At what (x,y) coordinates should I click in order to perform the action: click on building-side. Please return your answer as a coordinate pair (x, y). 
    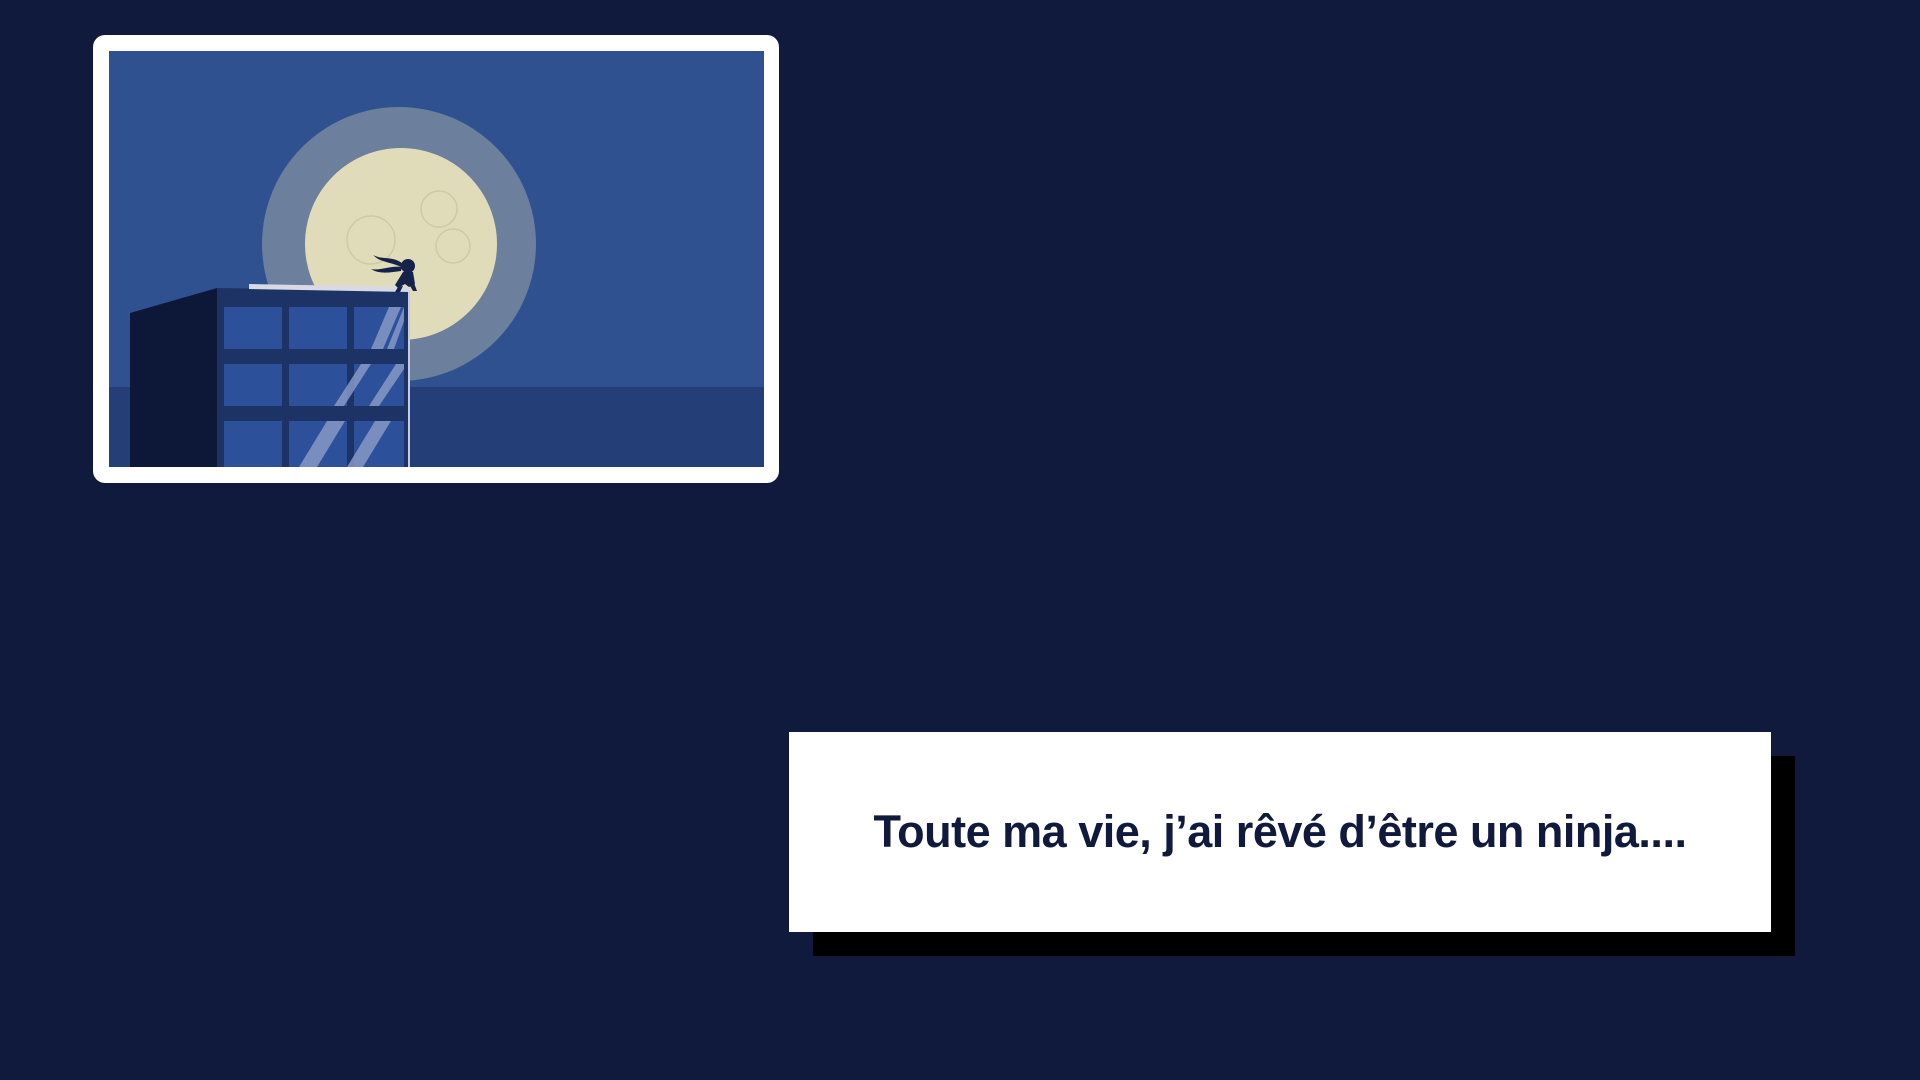
    Looking at the image, I should click on (173, 377).